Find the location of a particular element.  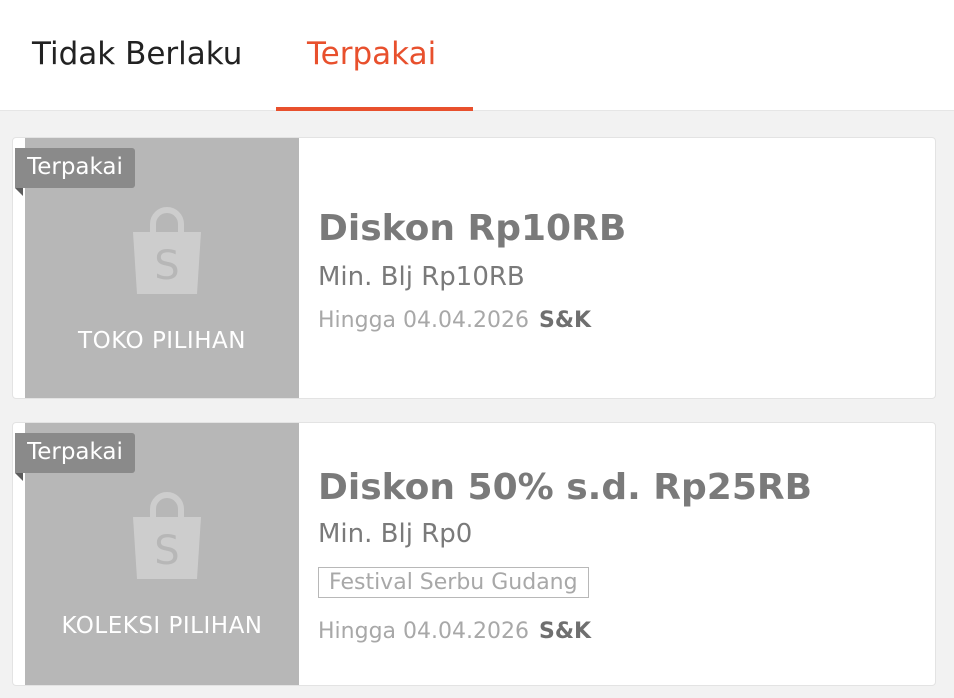

tab-tidak-berlaku: Tidak Berlaku is located at coordinates (137, 54).